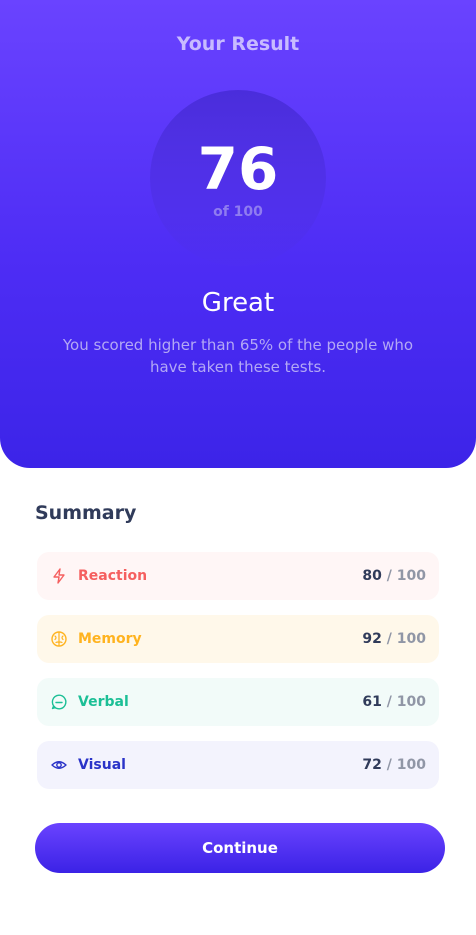 This screenshot has width=476, height=935. I want to click on score-max-label: of 100, so click(238, 212).